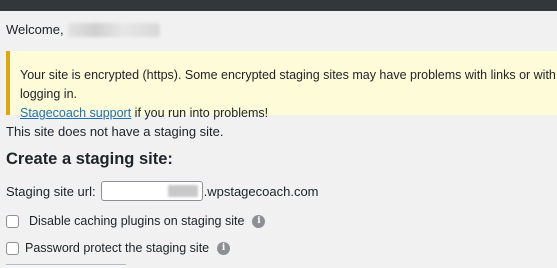 The width and height of the screenshot is (557, 268). What do you see at coordinates (113, 29) in the screenshot?
I see `redacted-username` at bounding box center [113, 29].